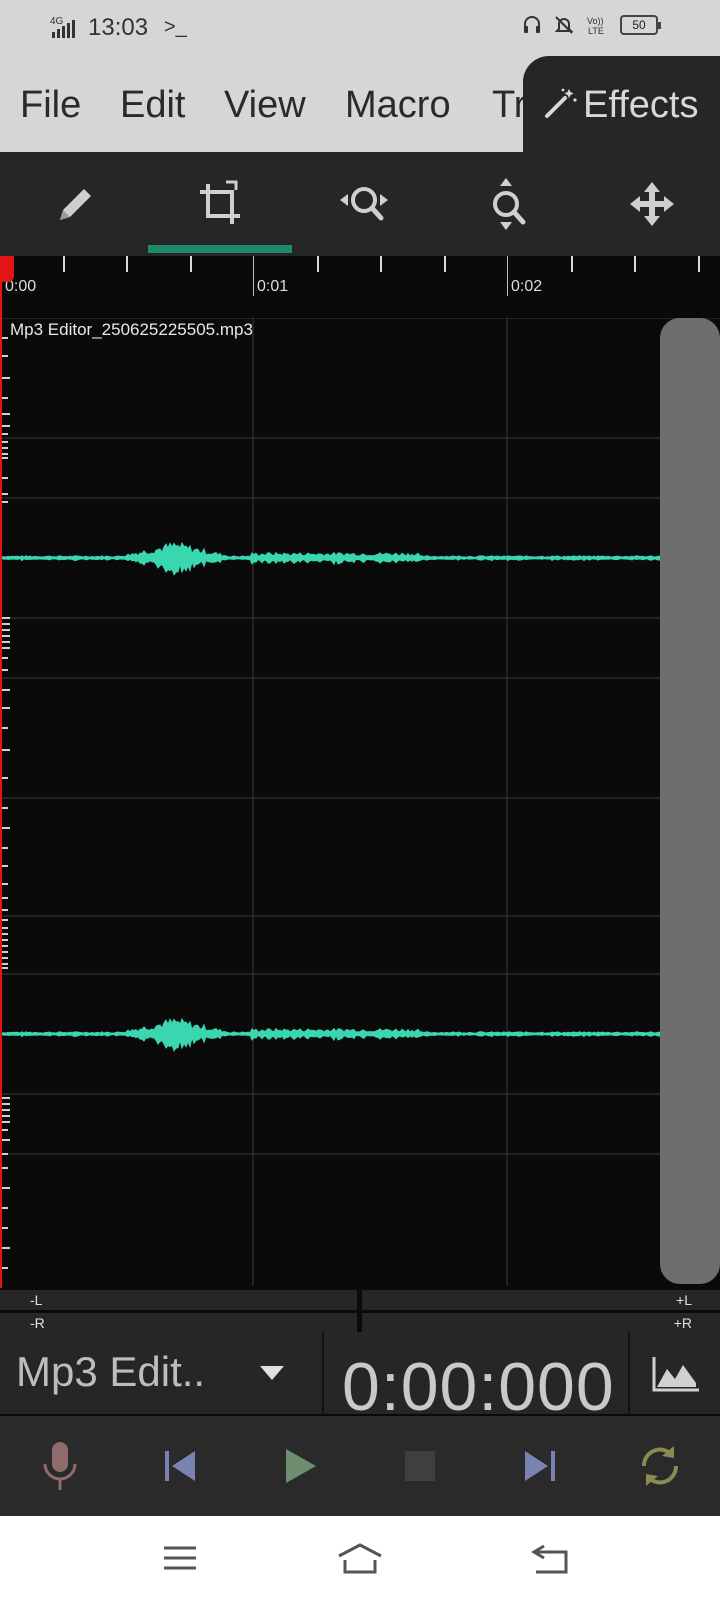 This screenshot has height=1600, width=720. I want to click on controls-row: Mp3 Edit.. 0:00:000, so click(360, 1373).